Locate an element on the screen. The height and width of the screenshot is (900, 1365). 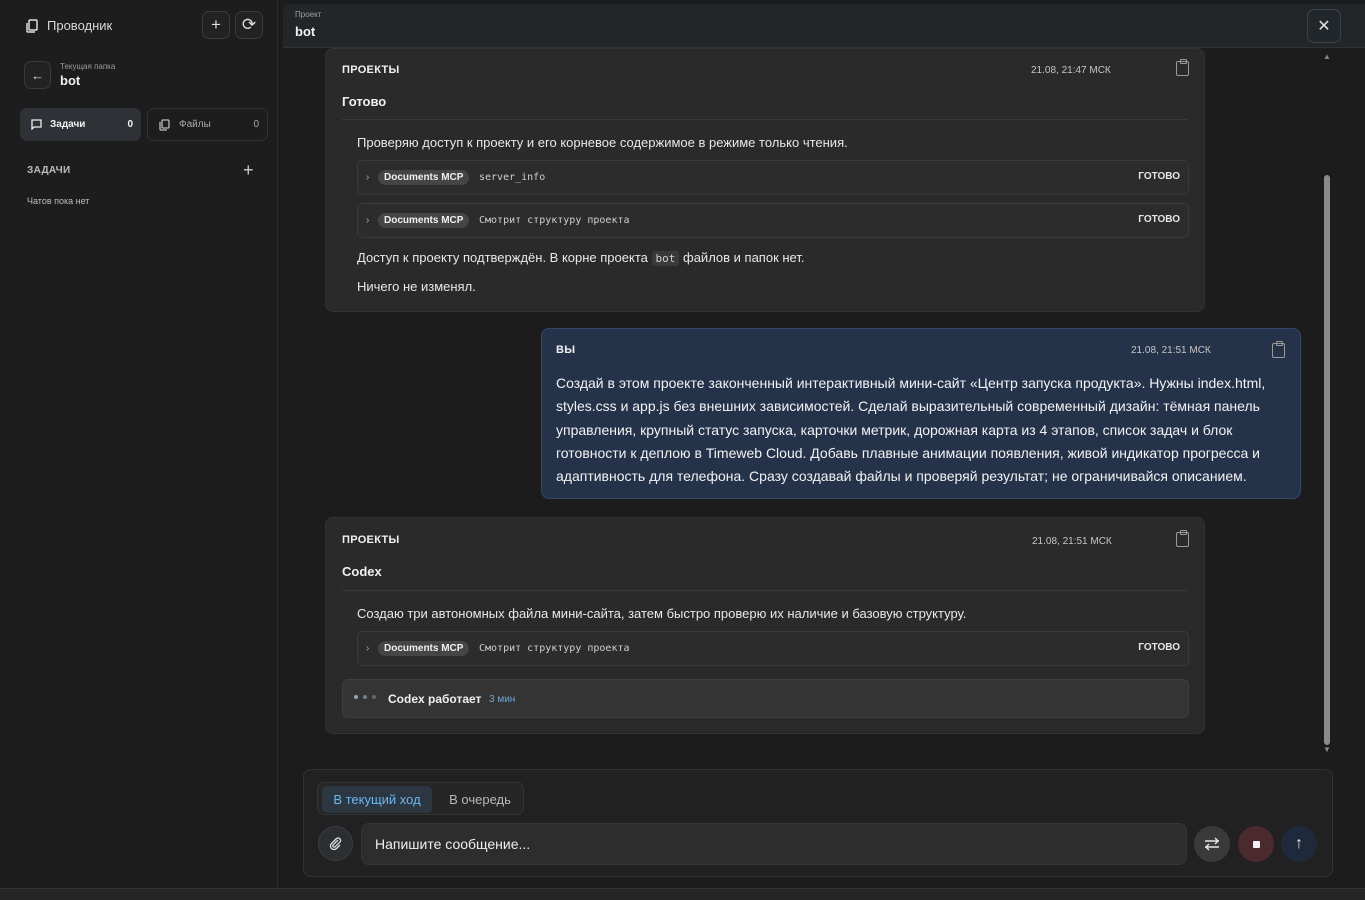
refresh-button: ⟳ is located at coordinates (249, 25).